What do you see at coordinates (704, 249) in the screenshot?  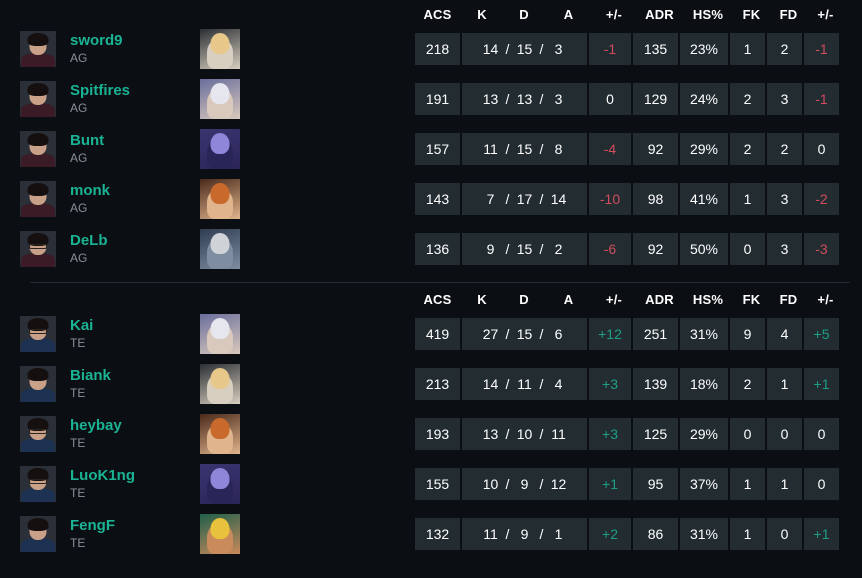 I see `stat-headshot-percent: 50%` at bounding box center [704, 249].